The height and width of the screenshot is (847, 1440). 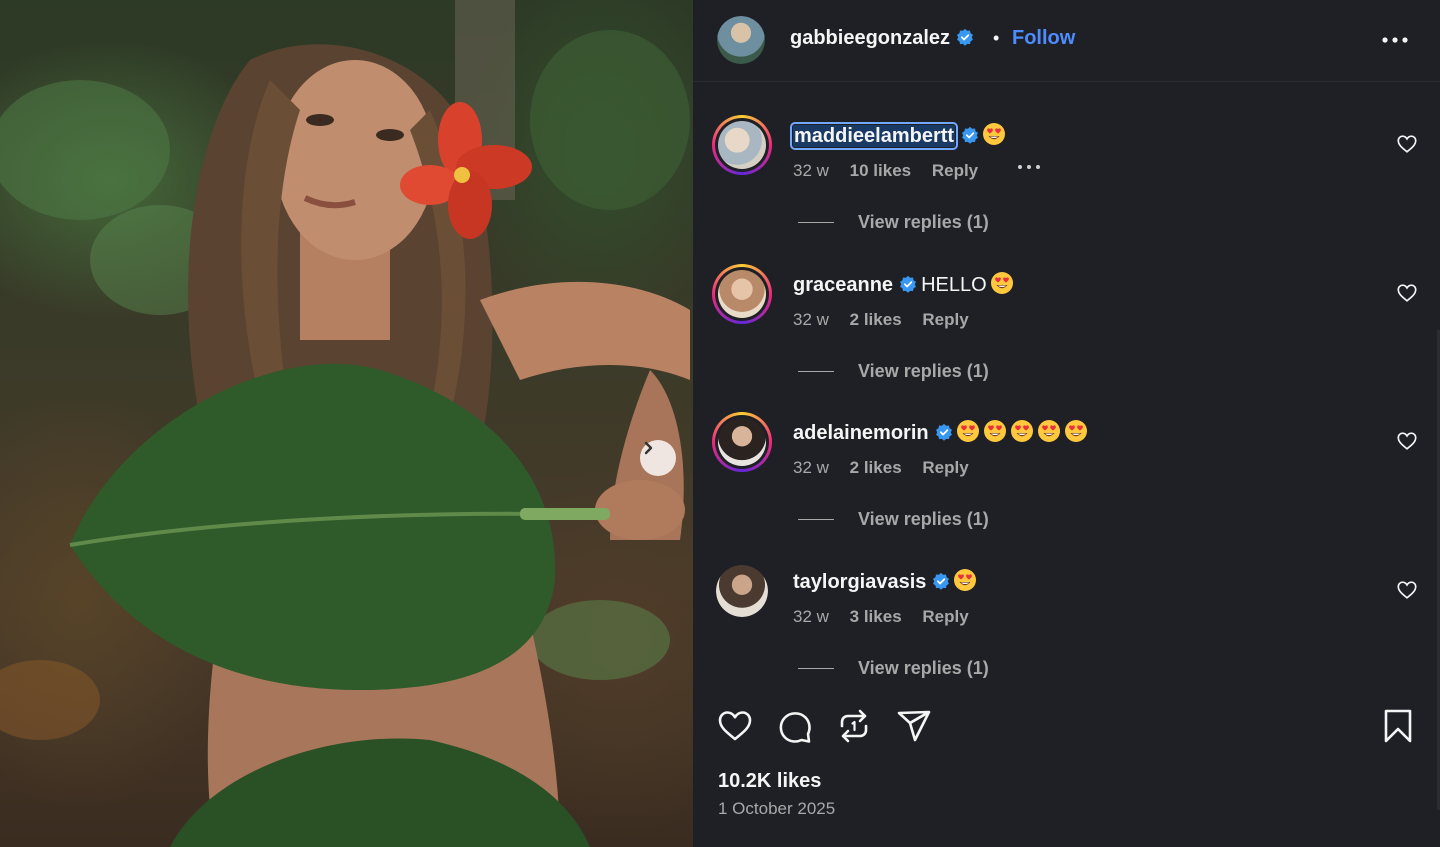 I want to click on post-header: gabbieegonzalez • Follow, so click(x=1066, y=41).